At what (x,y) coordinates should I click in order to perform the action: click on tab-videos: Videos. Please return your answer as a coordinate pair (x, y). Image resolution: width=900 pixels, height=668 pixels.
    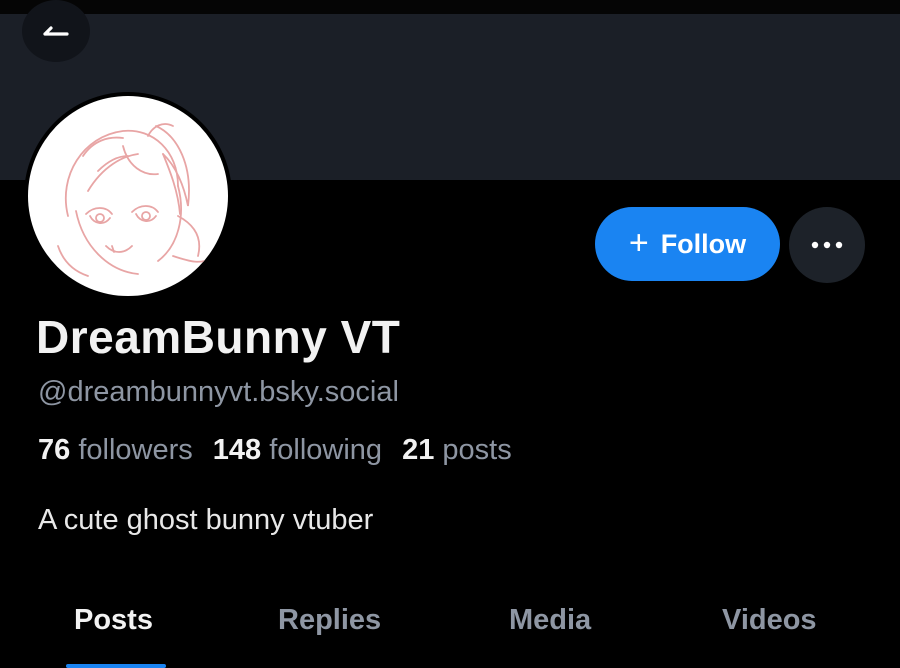
    Looking at the image, I should click on (769, 620).